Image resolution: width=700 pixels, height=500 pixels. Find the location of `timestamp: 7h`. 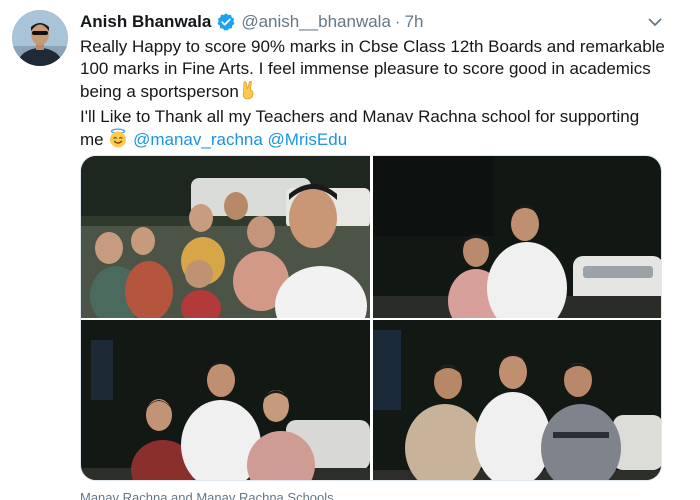

timestamp: 7h is located at coordinates (414, 22).